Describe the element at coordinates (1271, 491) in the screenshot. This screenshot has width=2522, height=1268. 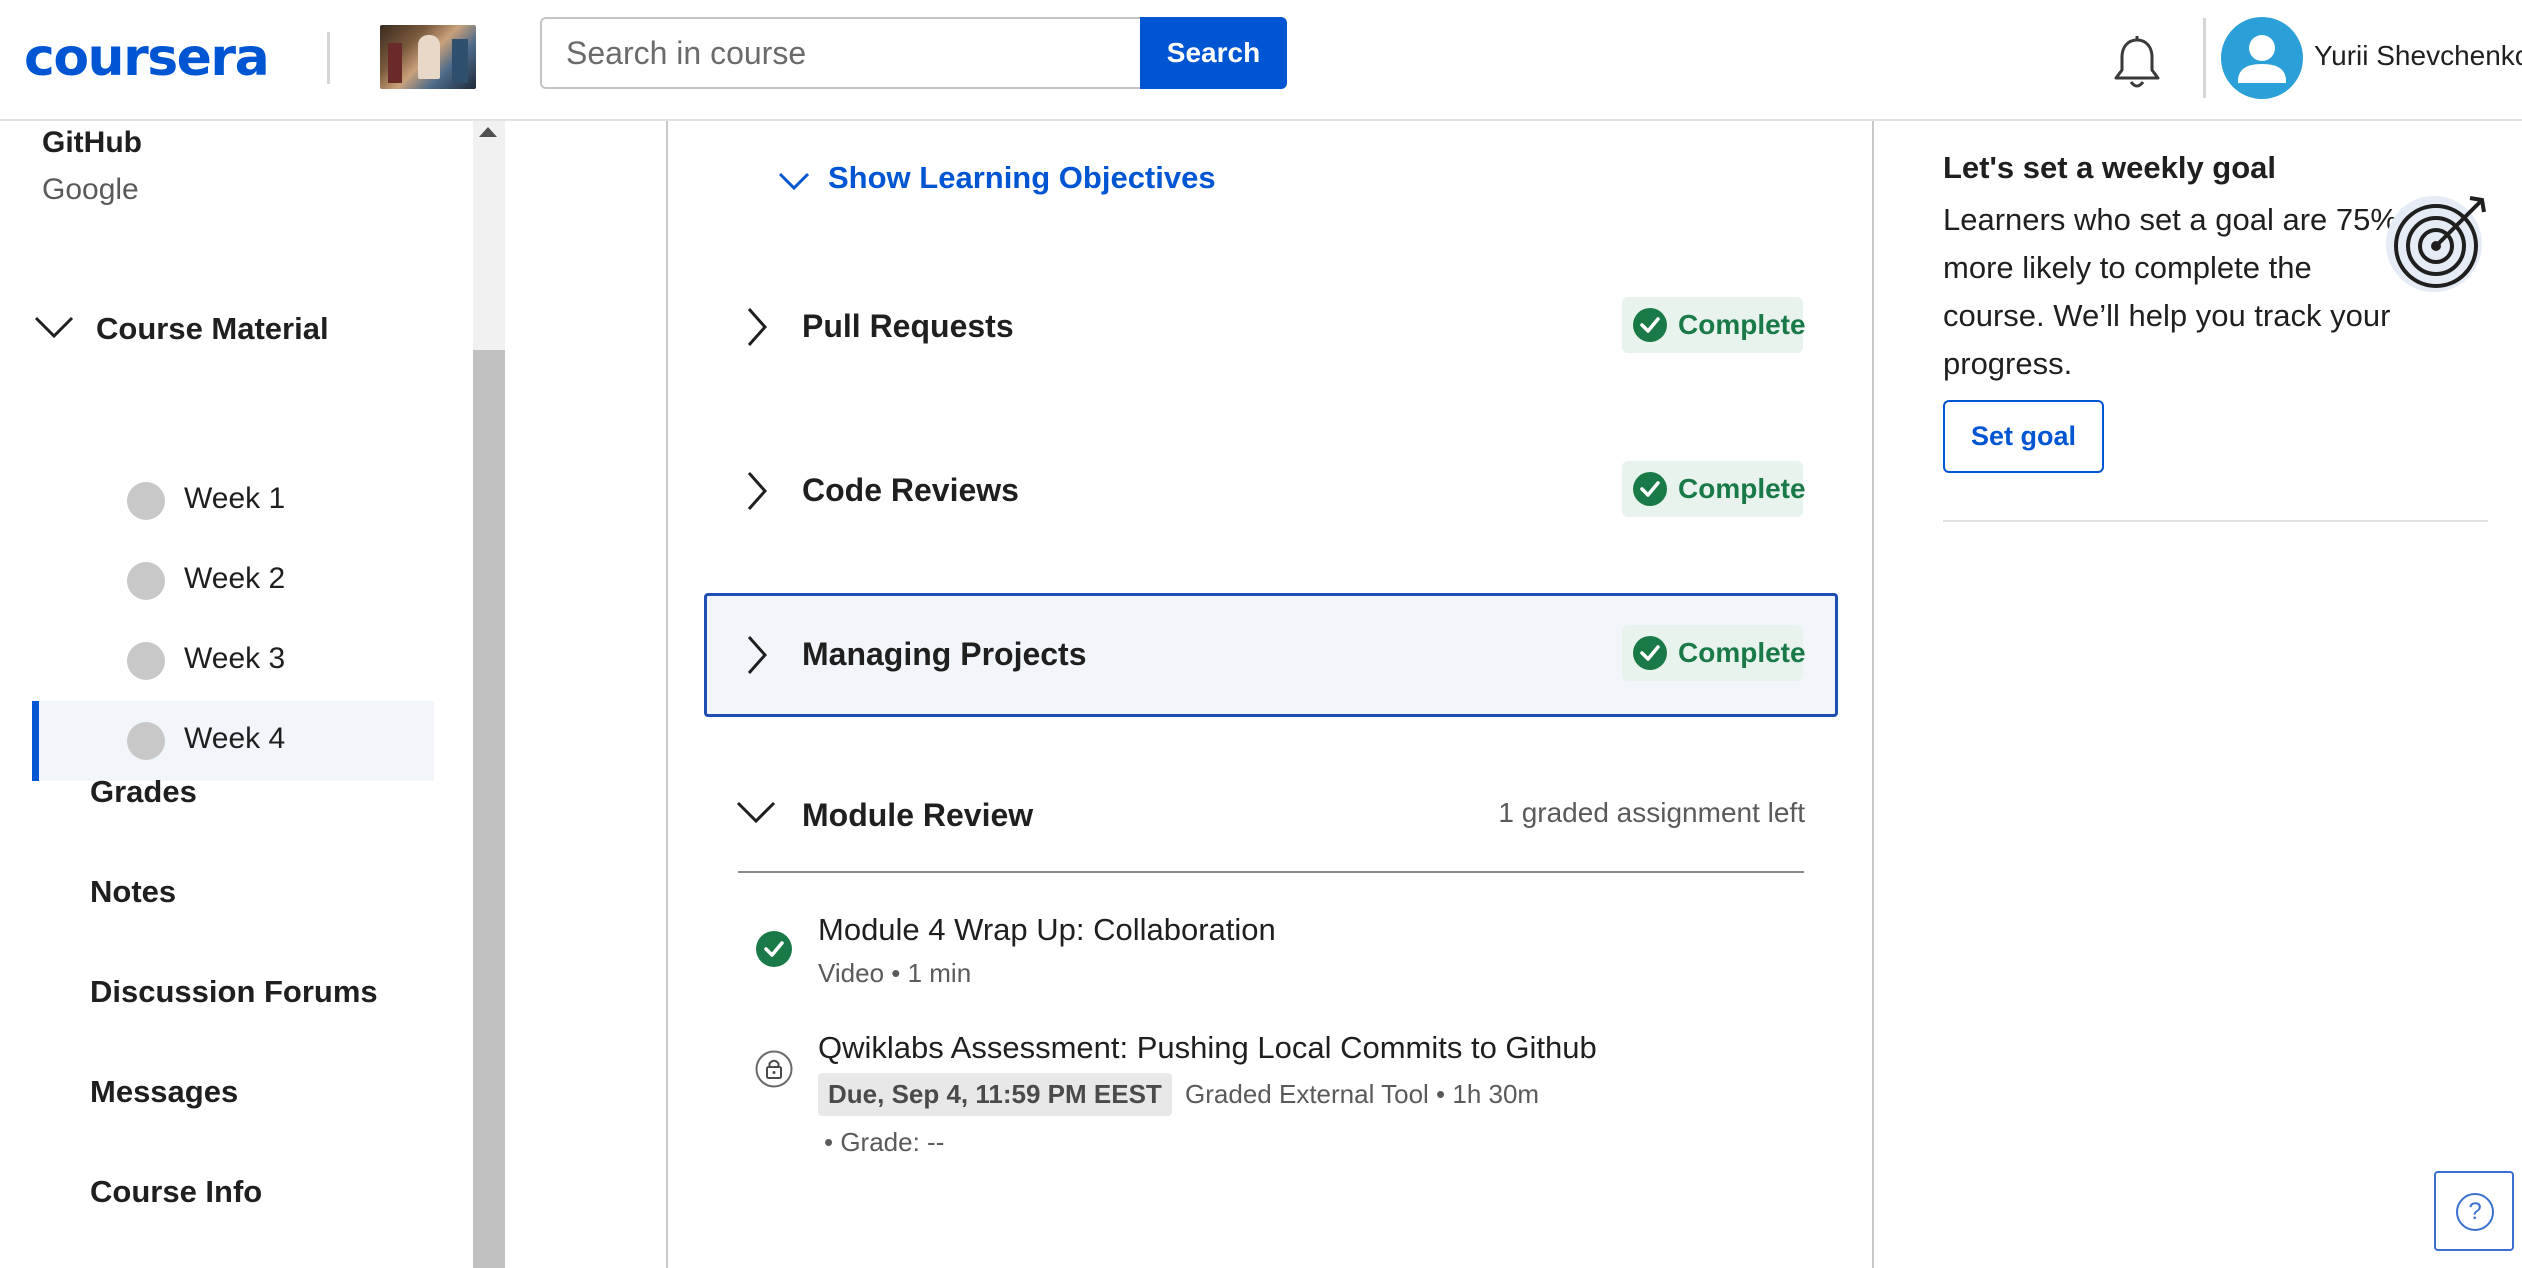
I see `lesson-row-code-reviews: Code Reviews Complete` at that location.